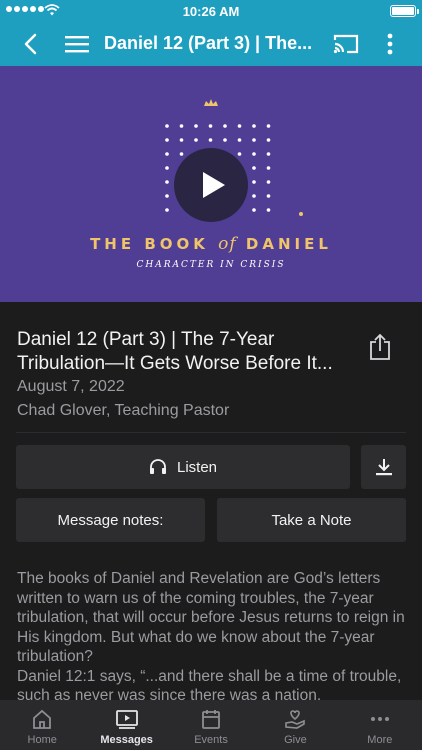  Describe the element at coordinates (380, 347) in the screenshot. I see `share-icon` at that location.